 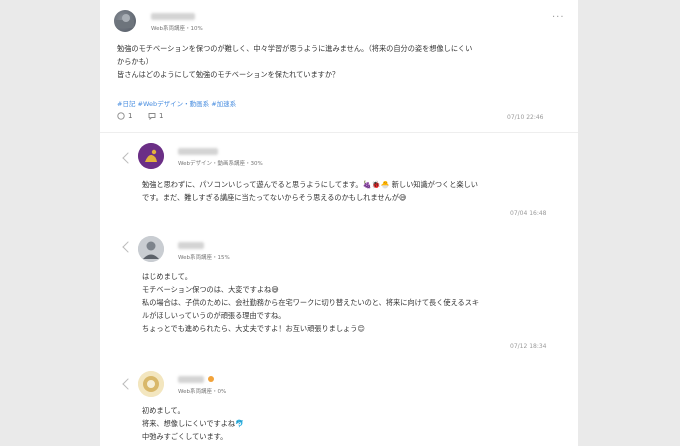 What do you see at coordinates (339, 132) in the screenshot?
I see `post-divider` at bounding box center [339, 132].